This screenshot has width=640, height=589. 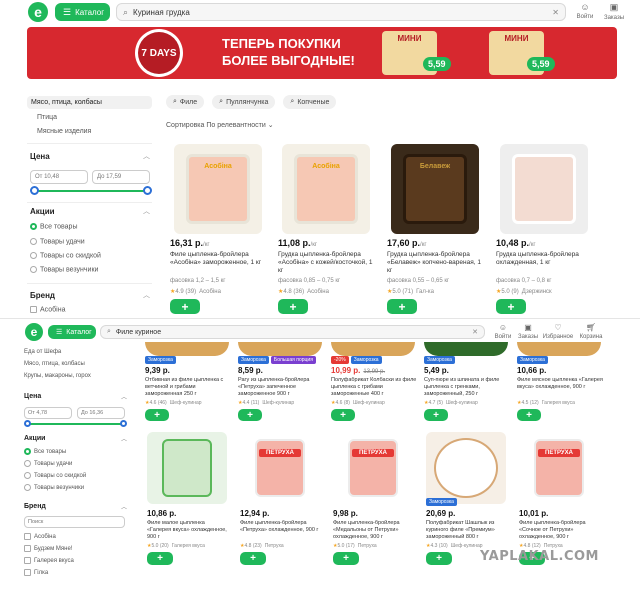 I want to click on price-from-input: От 10,48, so click(x=59, y=177).